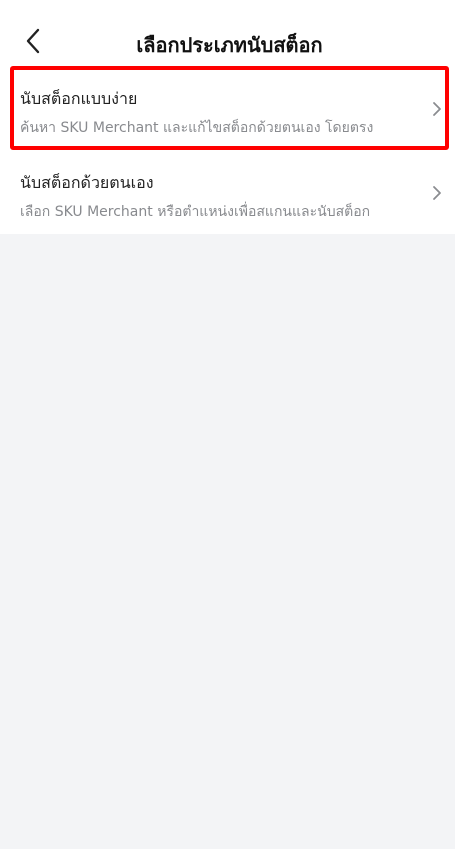 The image size is (455, 849). Describe the element at coordinates (87, 182) in the screenshot. I see `option-title: นับสต็อกด้วยตนเอง` at that location.